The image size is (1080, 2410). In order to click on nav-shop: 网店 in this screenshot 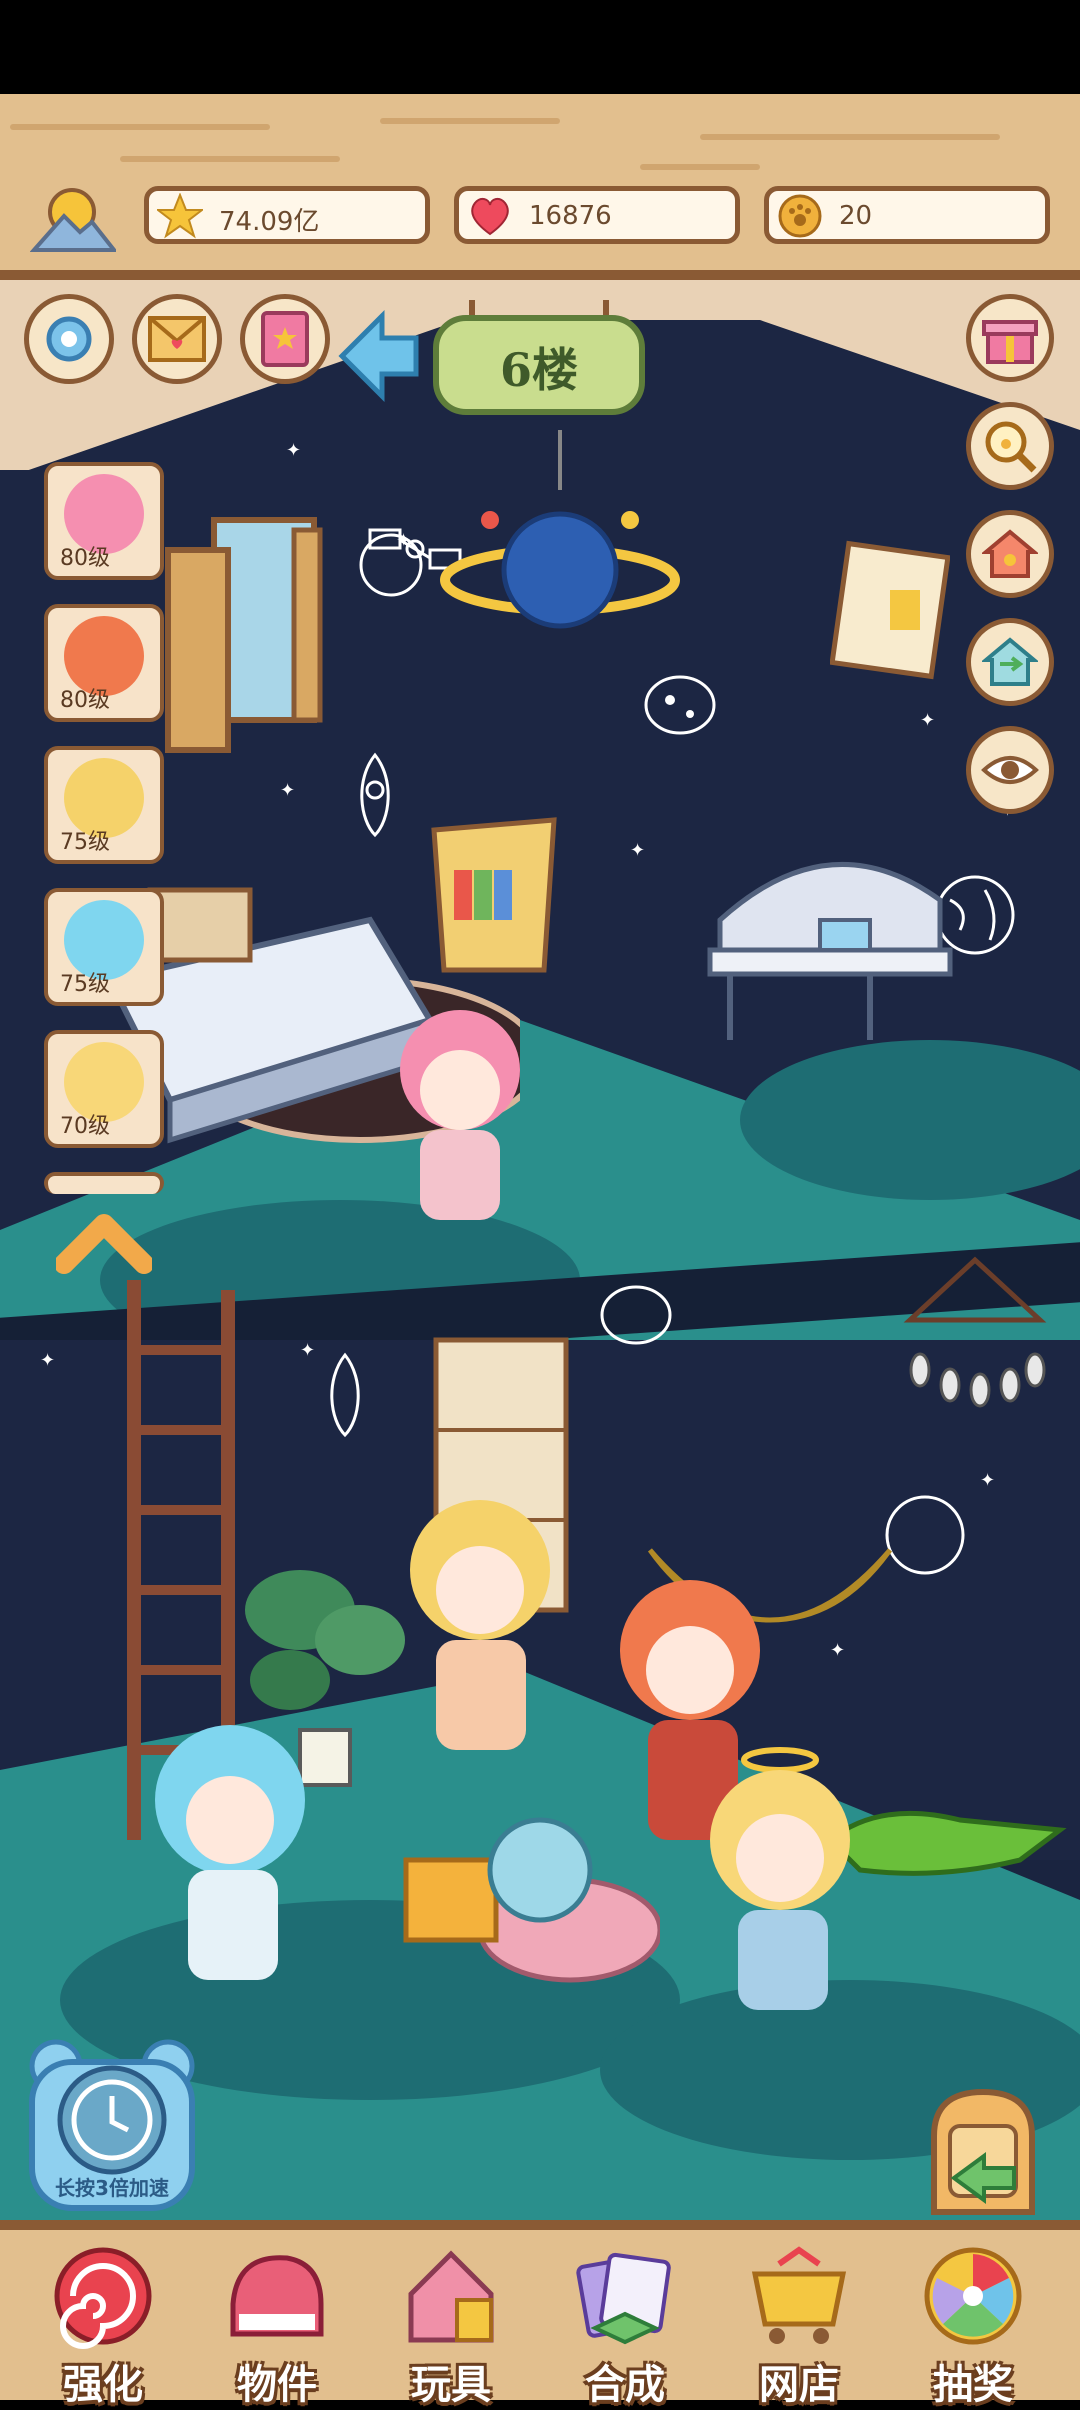, I will do `click(799, 2326)`.